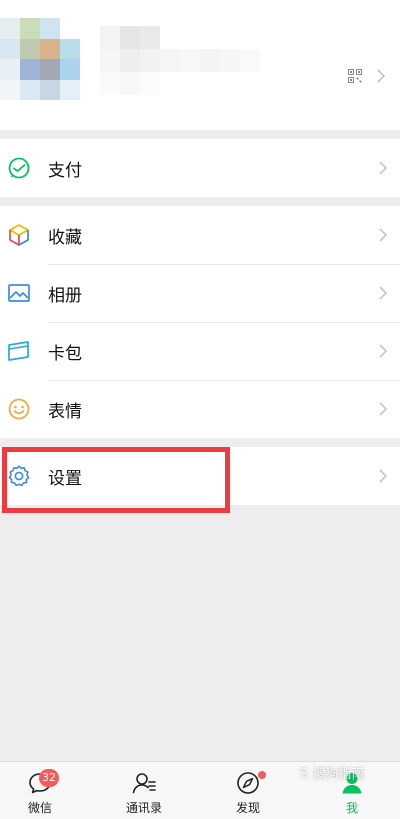 Image resolution: width=400 pixels, height=819 pixels. I want to click on smiley-face-icon, so click(19, 409).